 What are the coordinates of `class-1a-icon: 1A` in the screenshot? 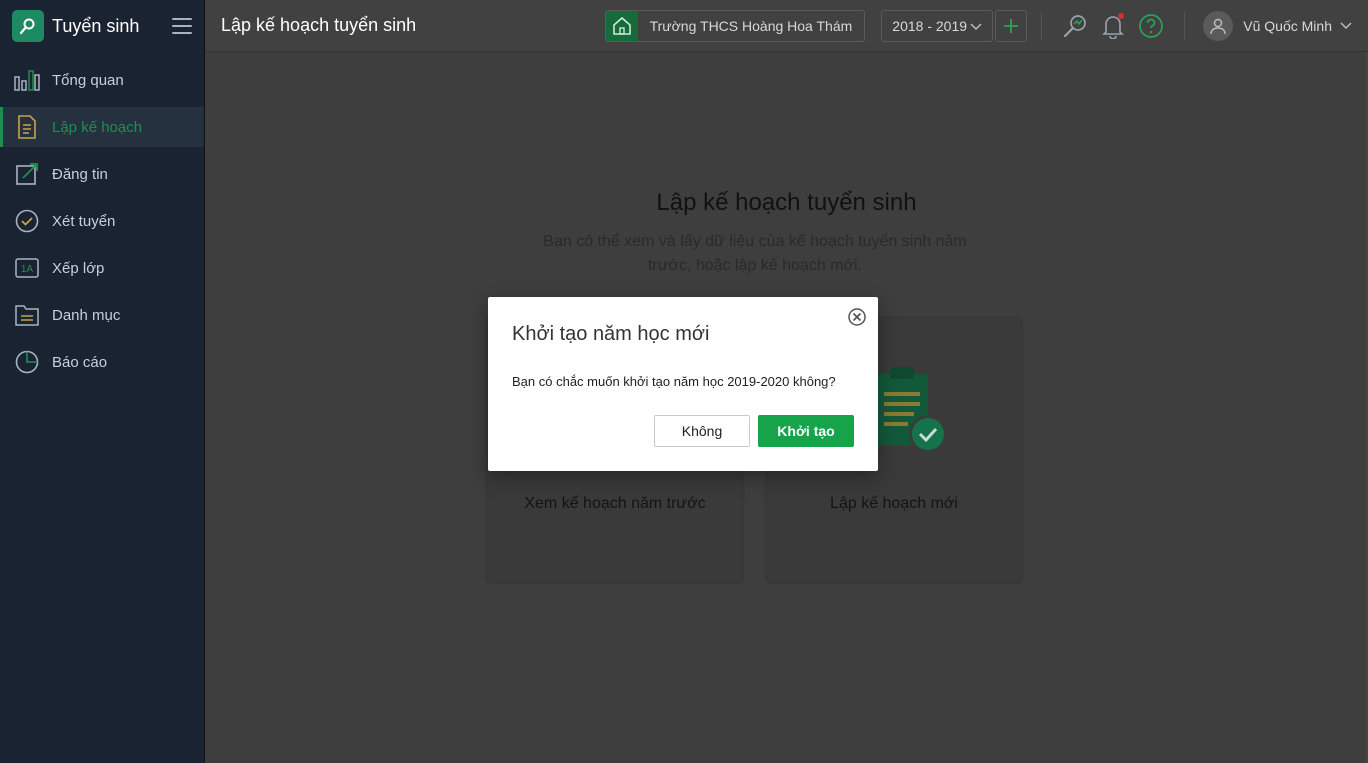 It's located at (27, 268).